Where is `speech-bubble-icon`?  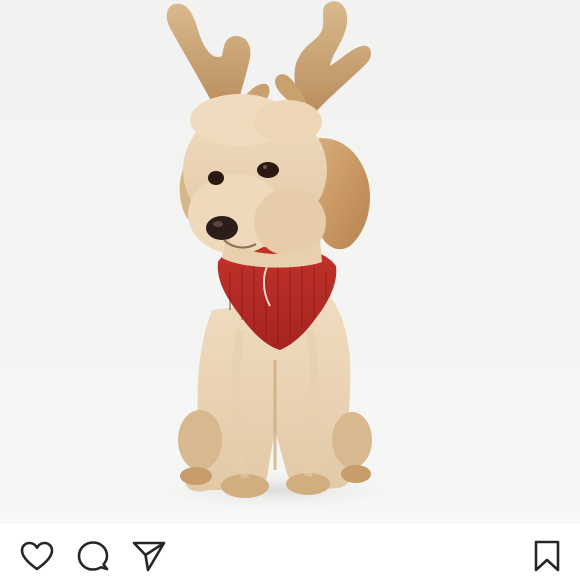
speech-bubble-icon is located at coordinates (93, 556).